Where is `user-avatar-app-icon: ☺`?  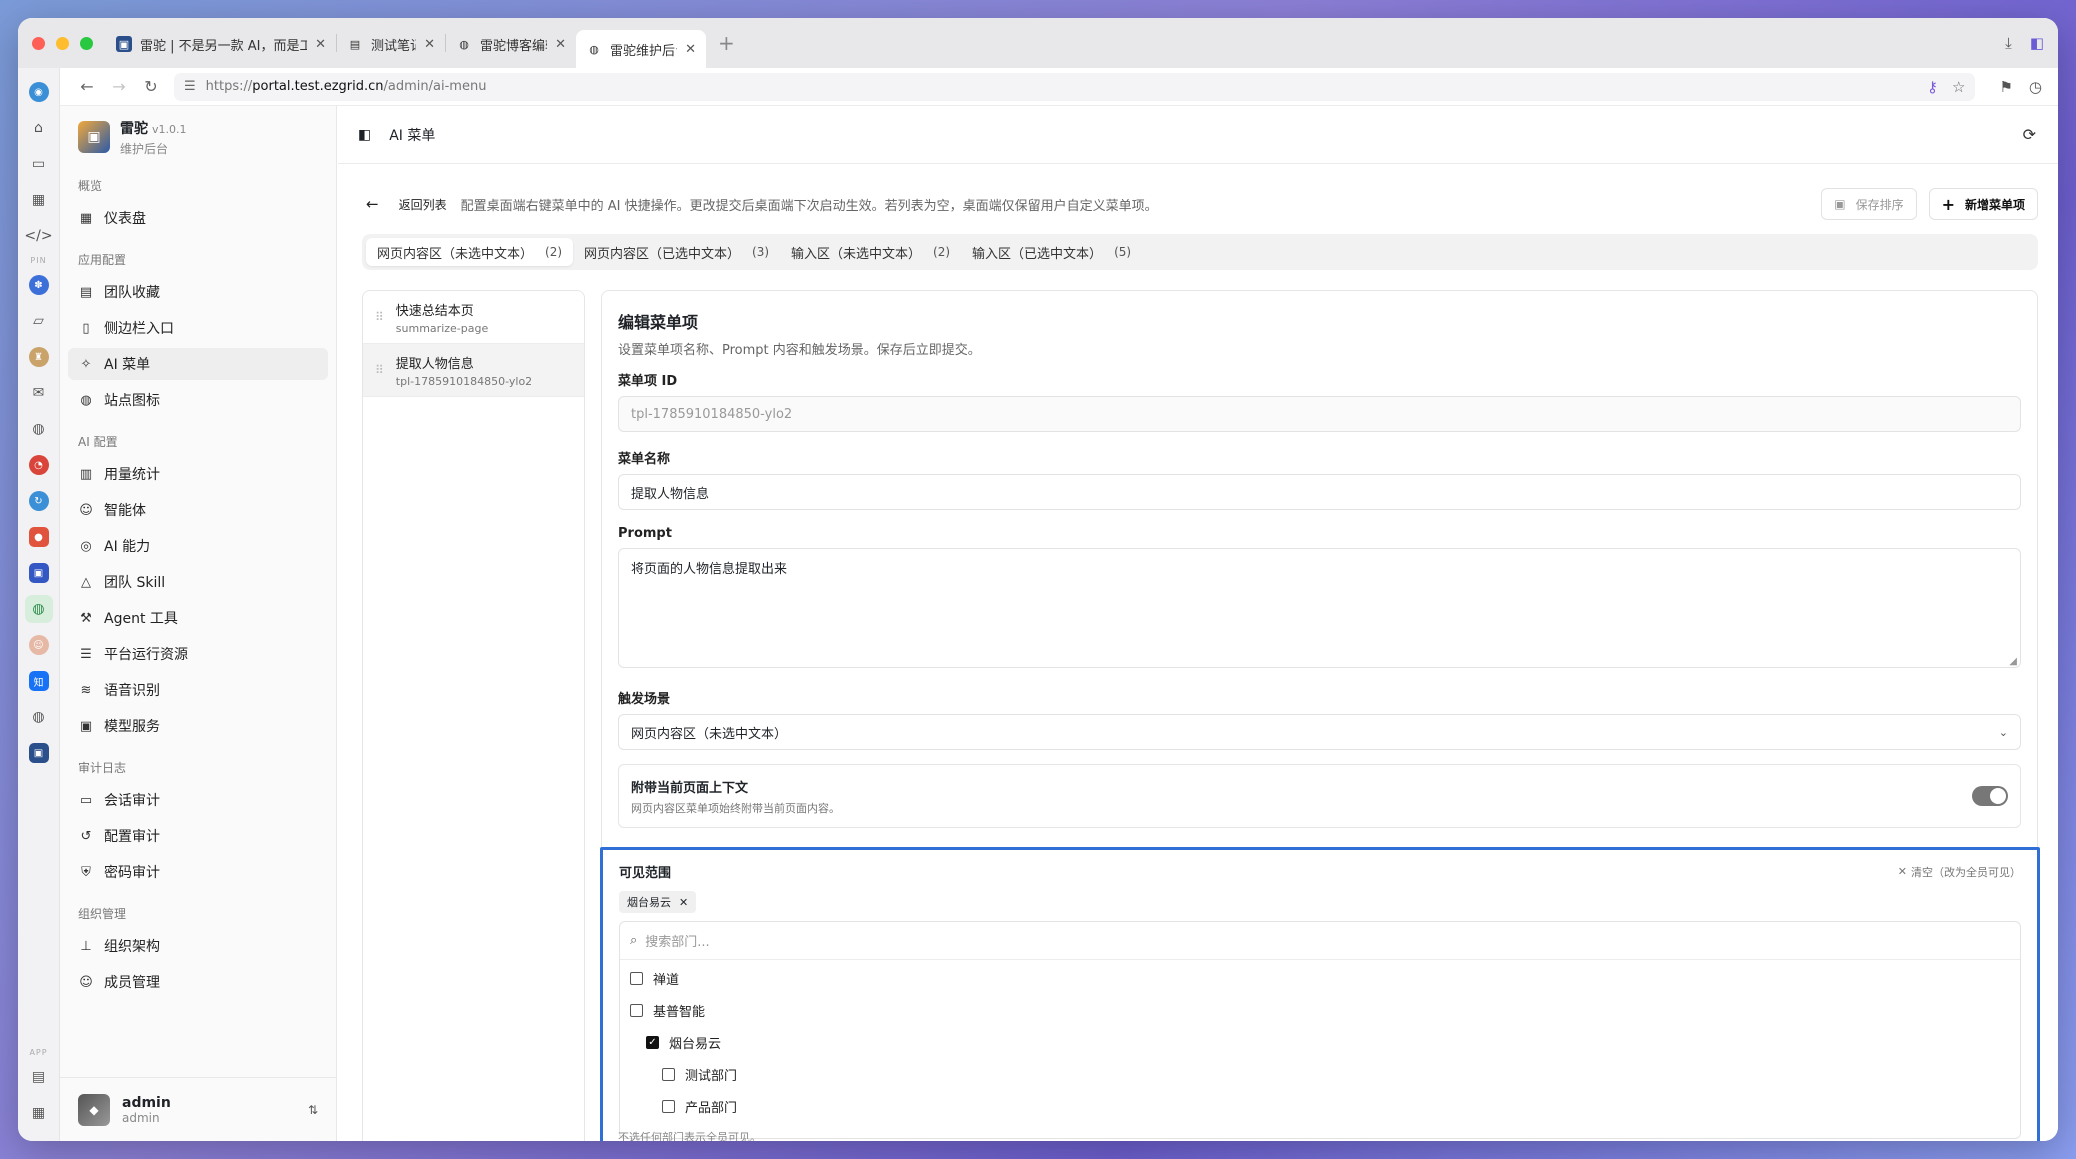
user-avatar-app-icon: ☺ is located at coordinates (39, 645).